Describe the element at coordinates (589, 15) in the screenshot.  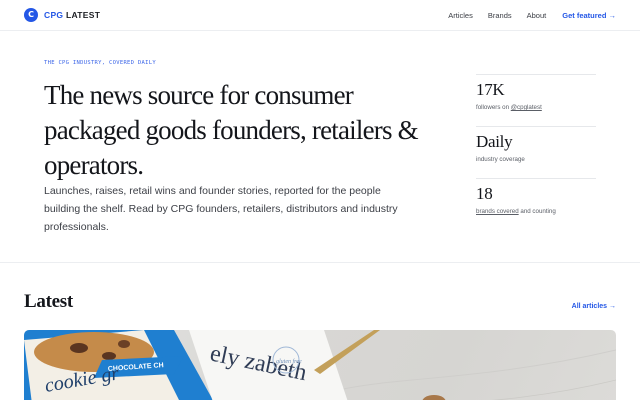
I see `get-featured-link: Get featured →` at that location.